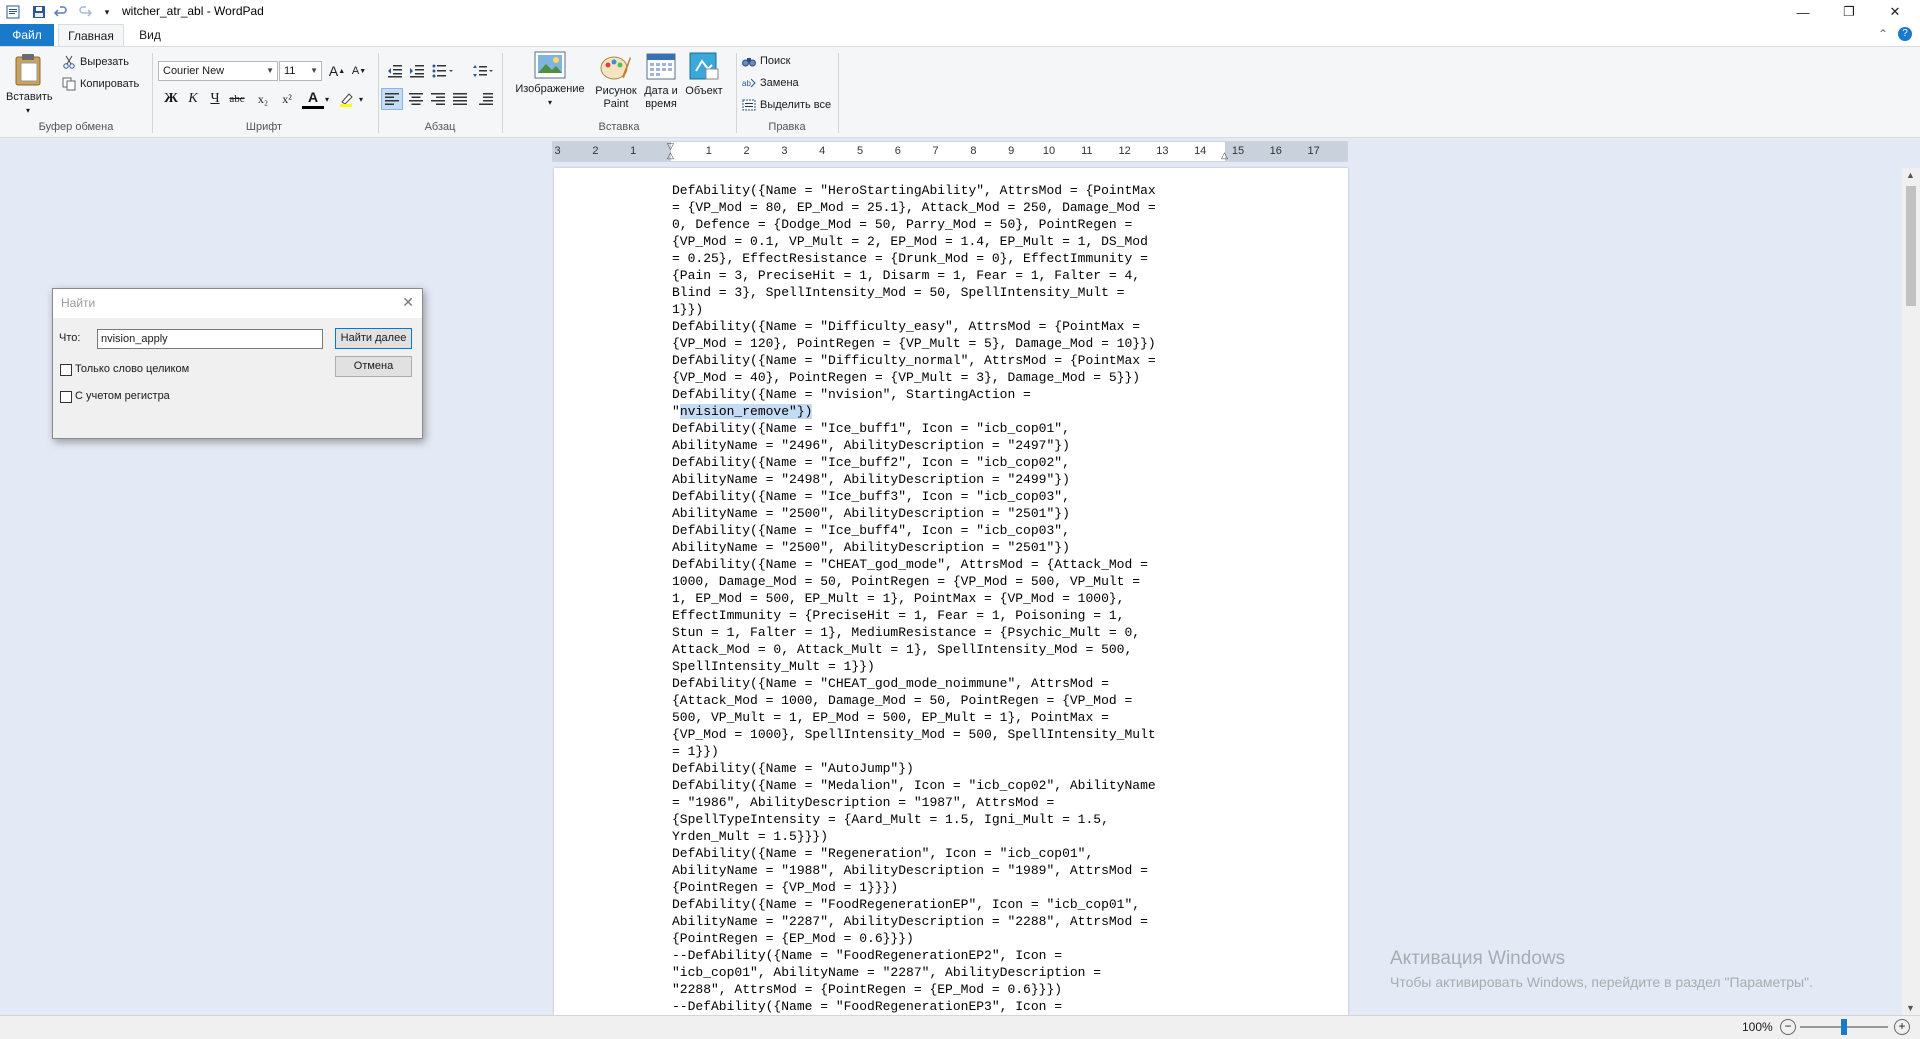  Describe the element at coordinates (1895, 12) in the screenshot. I see `close-button: ✕` at that location.